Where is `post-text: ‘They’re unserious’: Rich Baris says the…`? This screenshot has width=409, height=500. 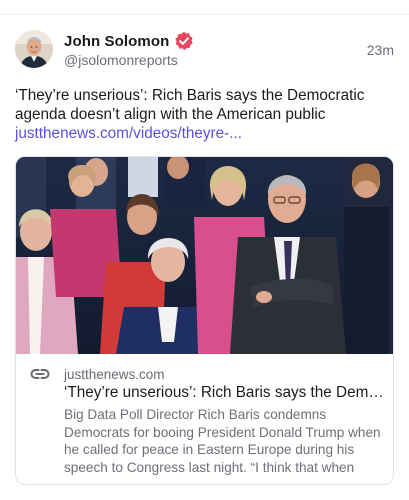 post-text: ‘They’re unserious’: Rich Baris says the… is located at coordinates (190, 105).